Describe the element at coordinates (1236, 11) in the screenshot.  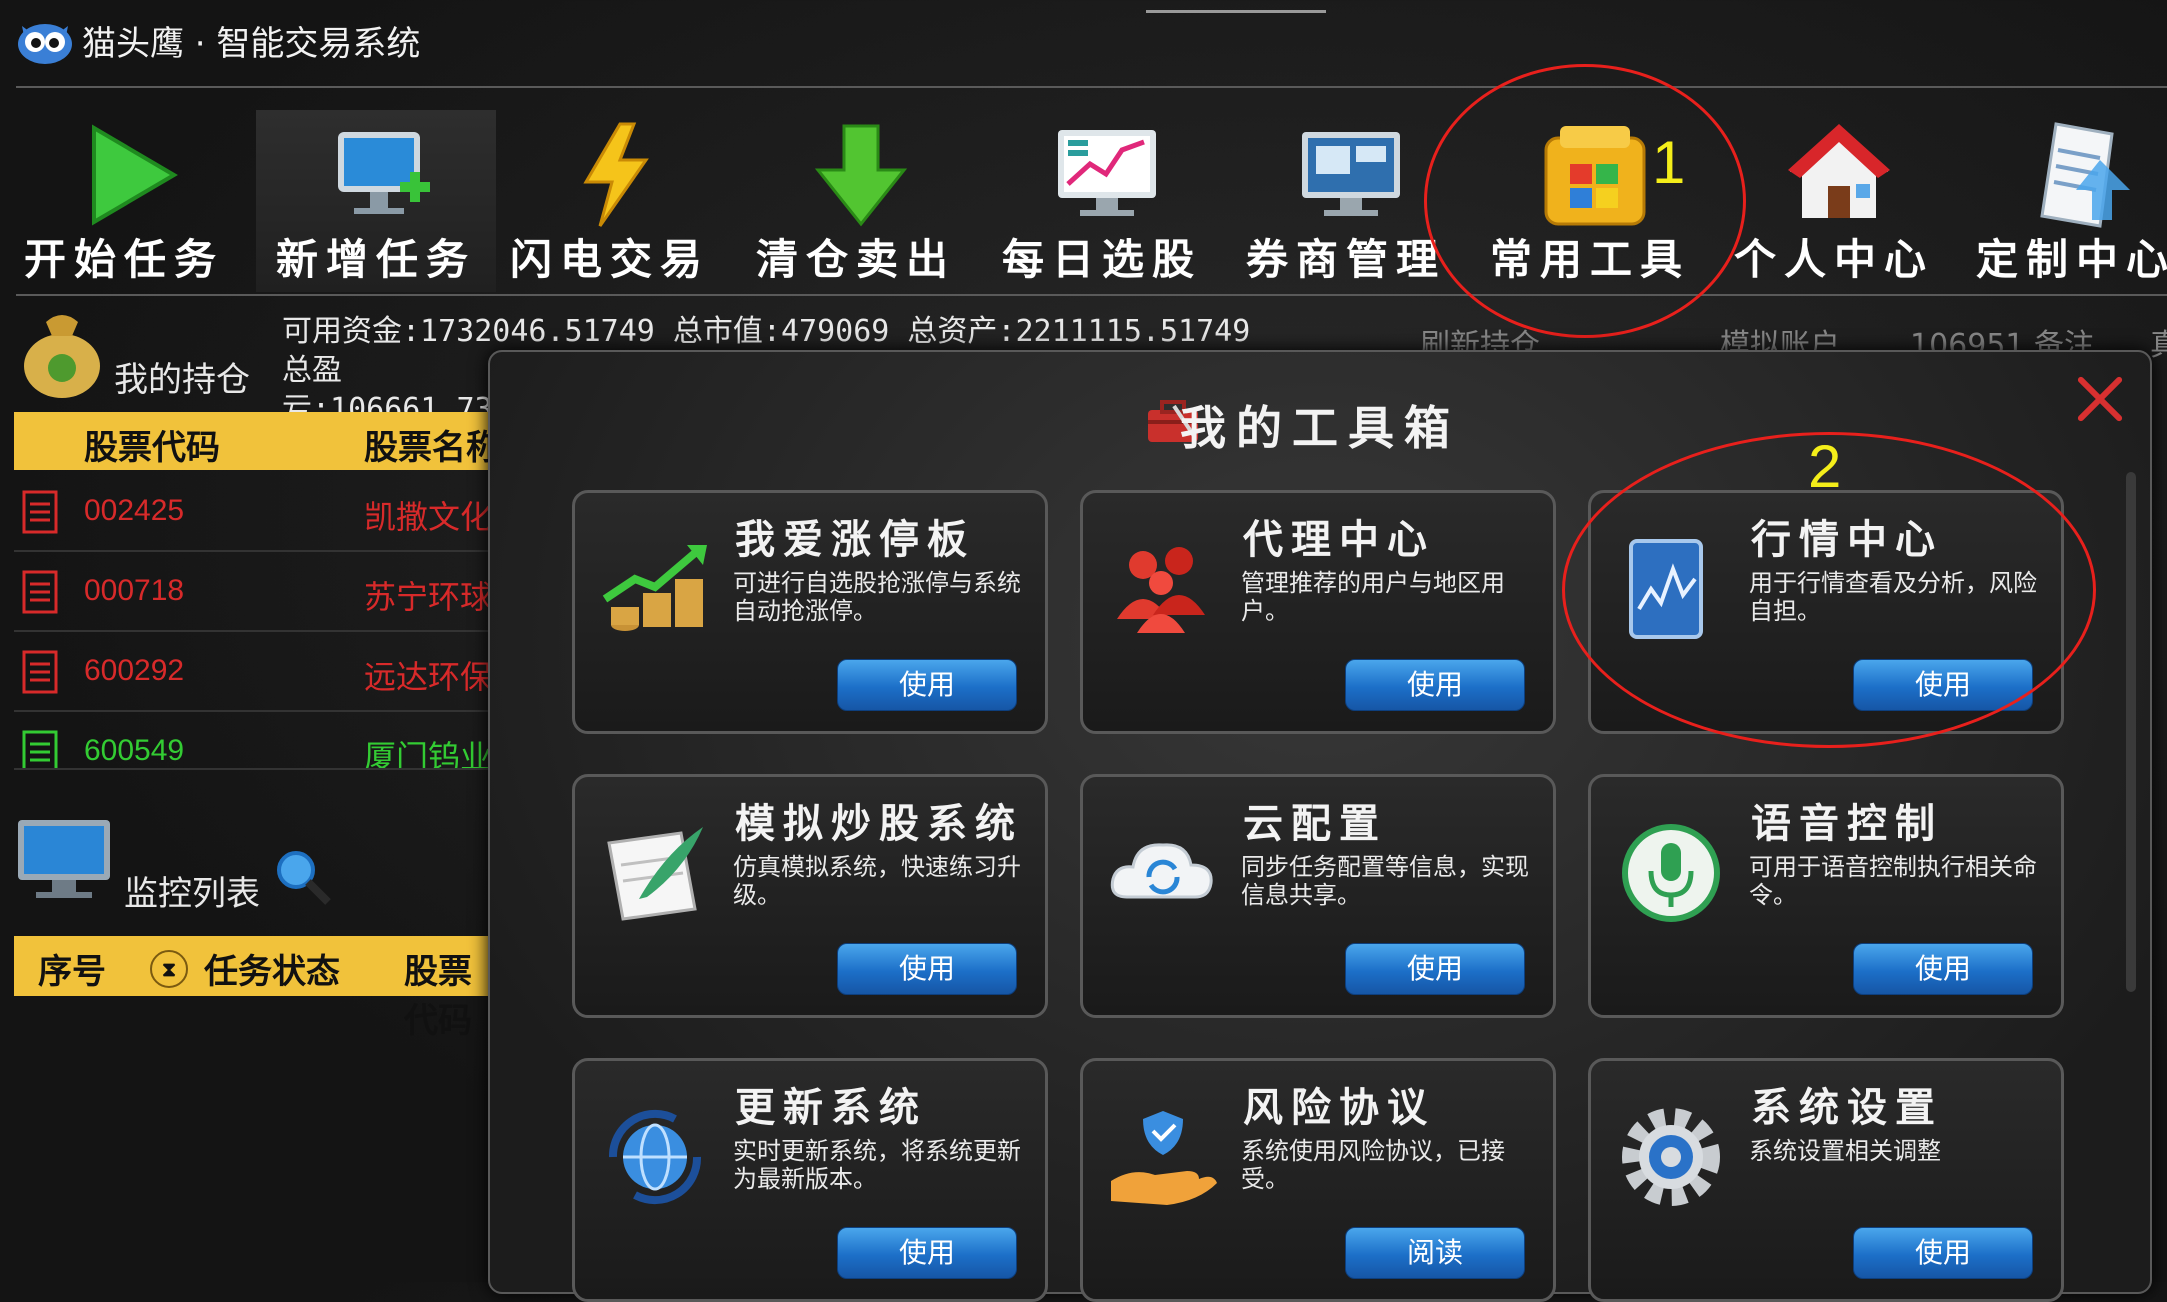
I see `window-drag-handle` at that location.